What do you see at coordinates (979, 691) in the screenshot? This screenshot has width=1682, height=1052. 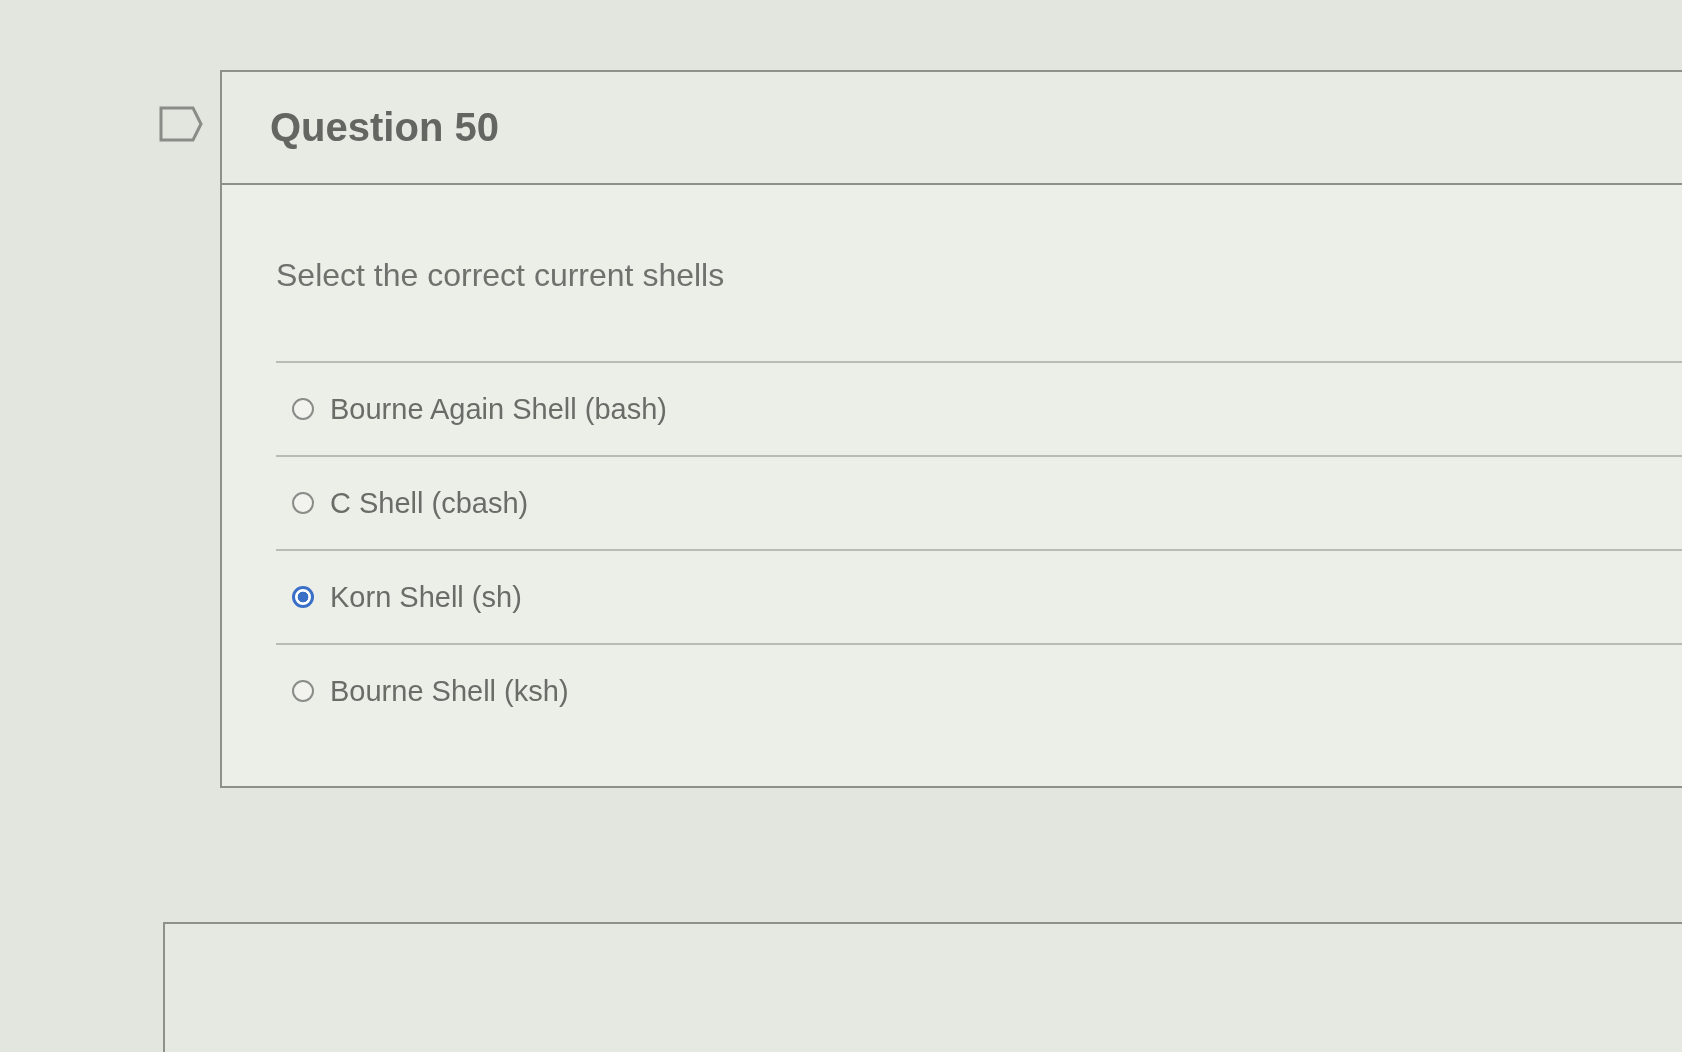 I see `answer-option: Bourne Shell (ksh)` at bounding box center [979, 691].